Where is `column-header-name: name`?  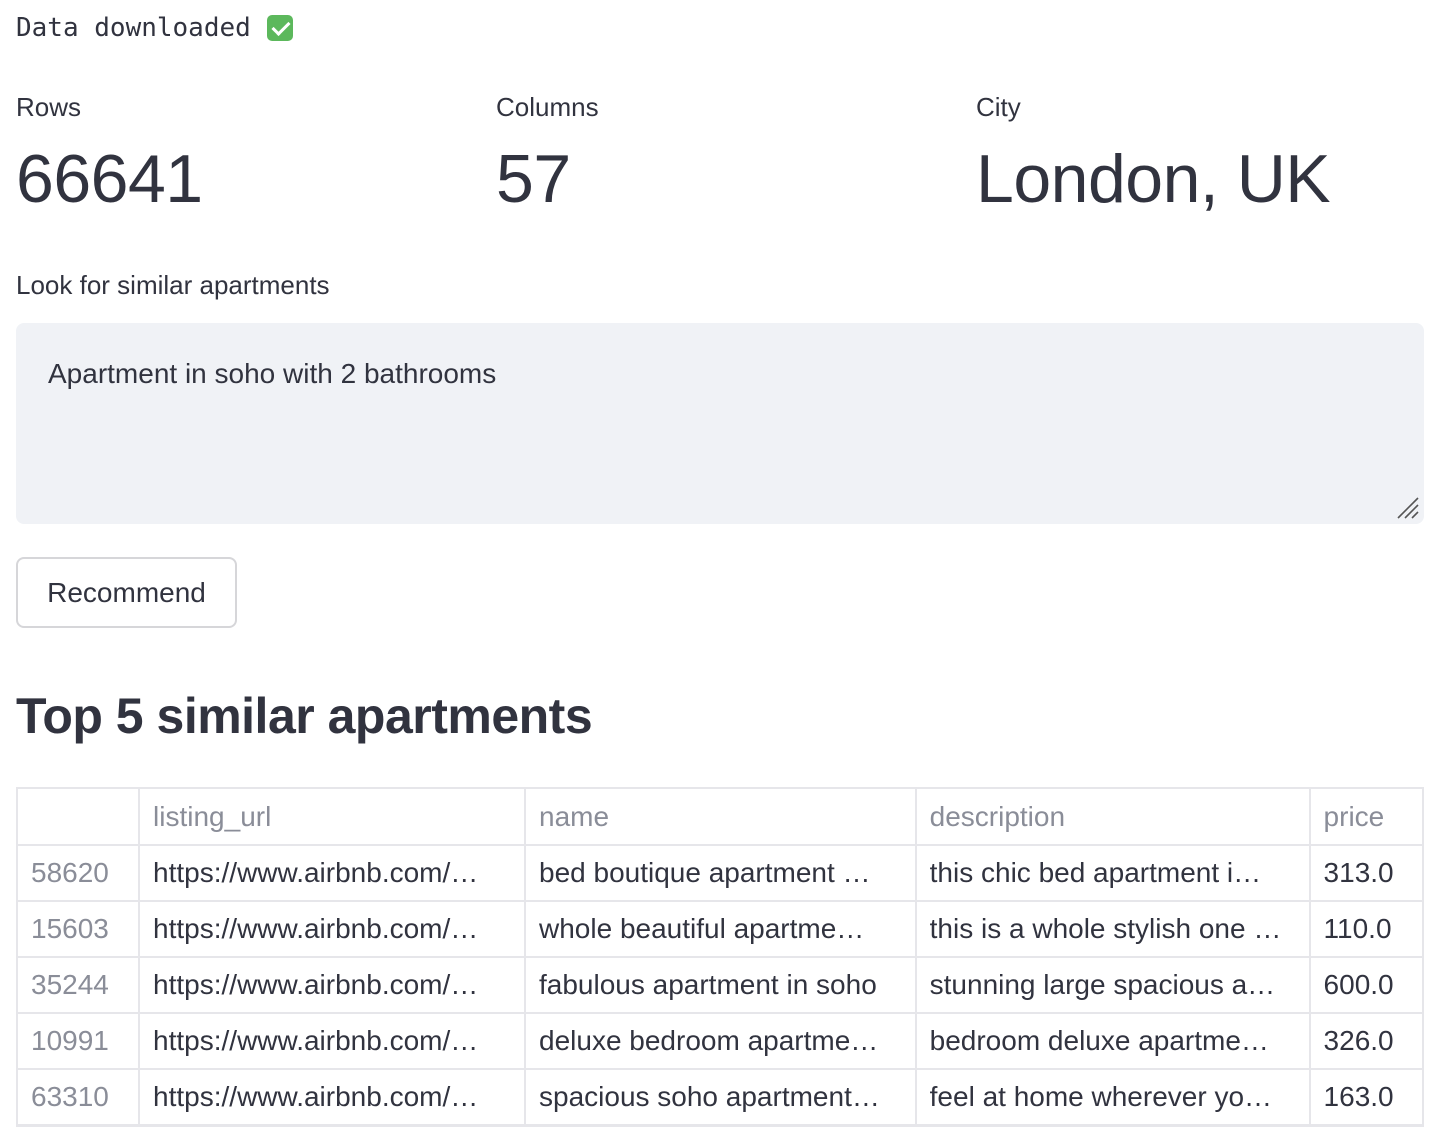
column-header-name: name is located at coordinates (720, 817).